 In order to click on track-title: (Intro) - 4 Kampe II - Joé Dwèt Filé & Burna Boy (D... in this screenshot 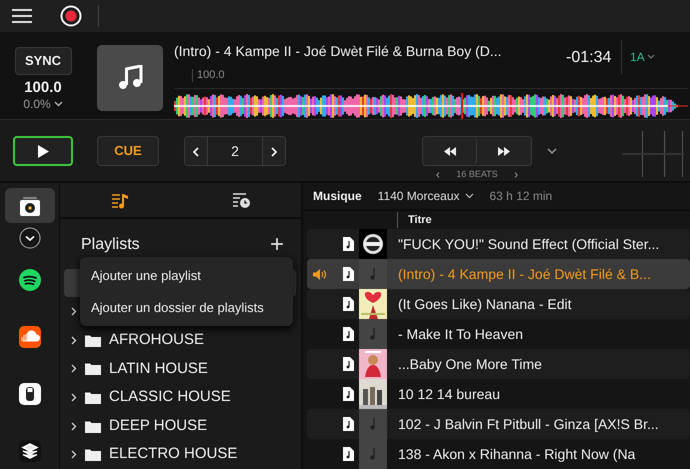, I will do `click(338, 51)`.